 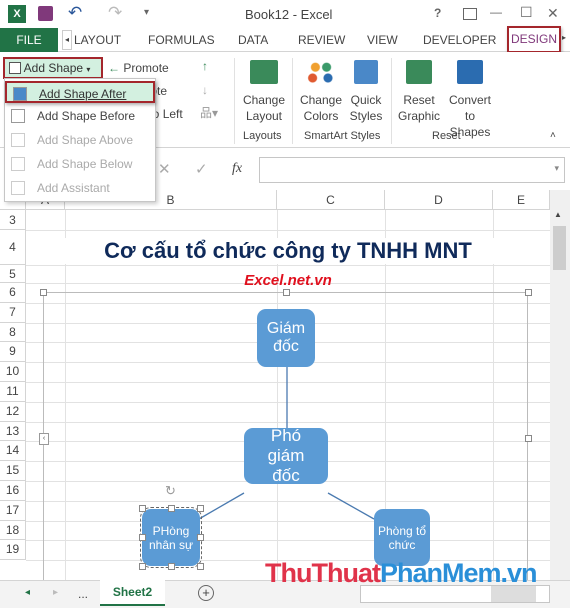 I want to click on menu-item-add-shape-before: Add Shape Before, so click(x=80, y=116).